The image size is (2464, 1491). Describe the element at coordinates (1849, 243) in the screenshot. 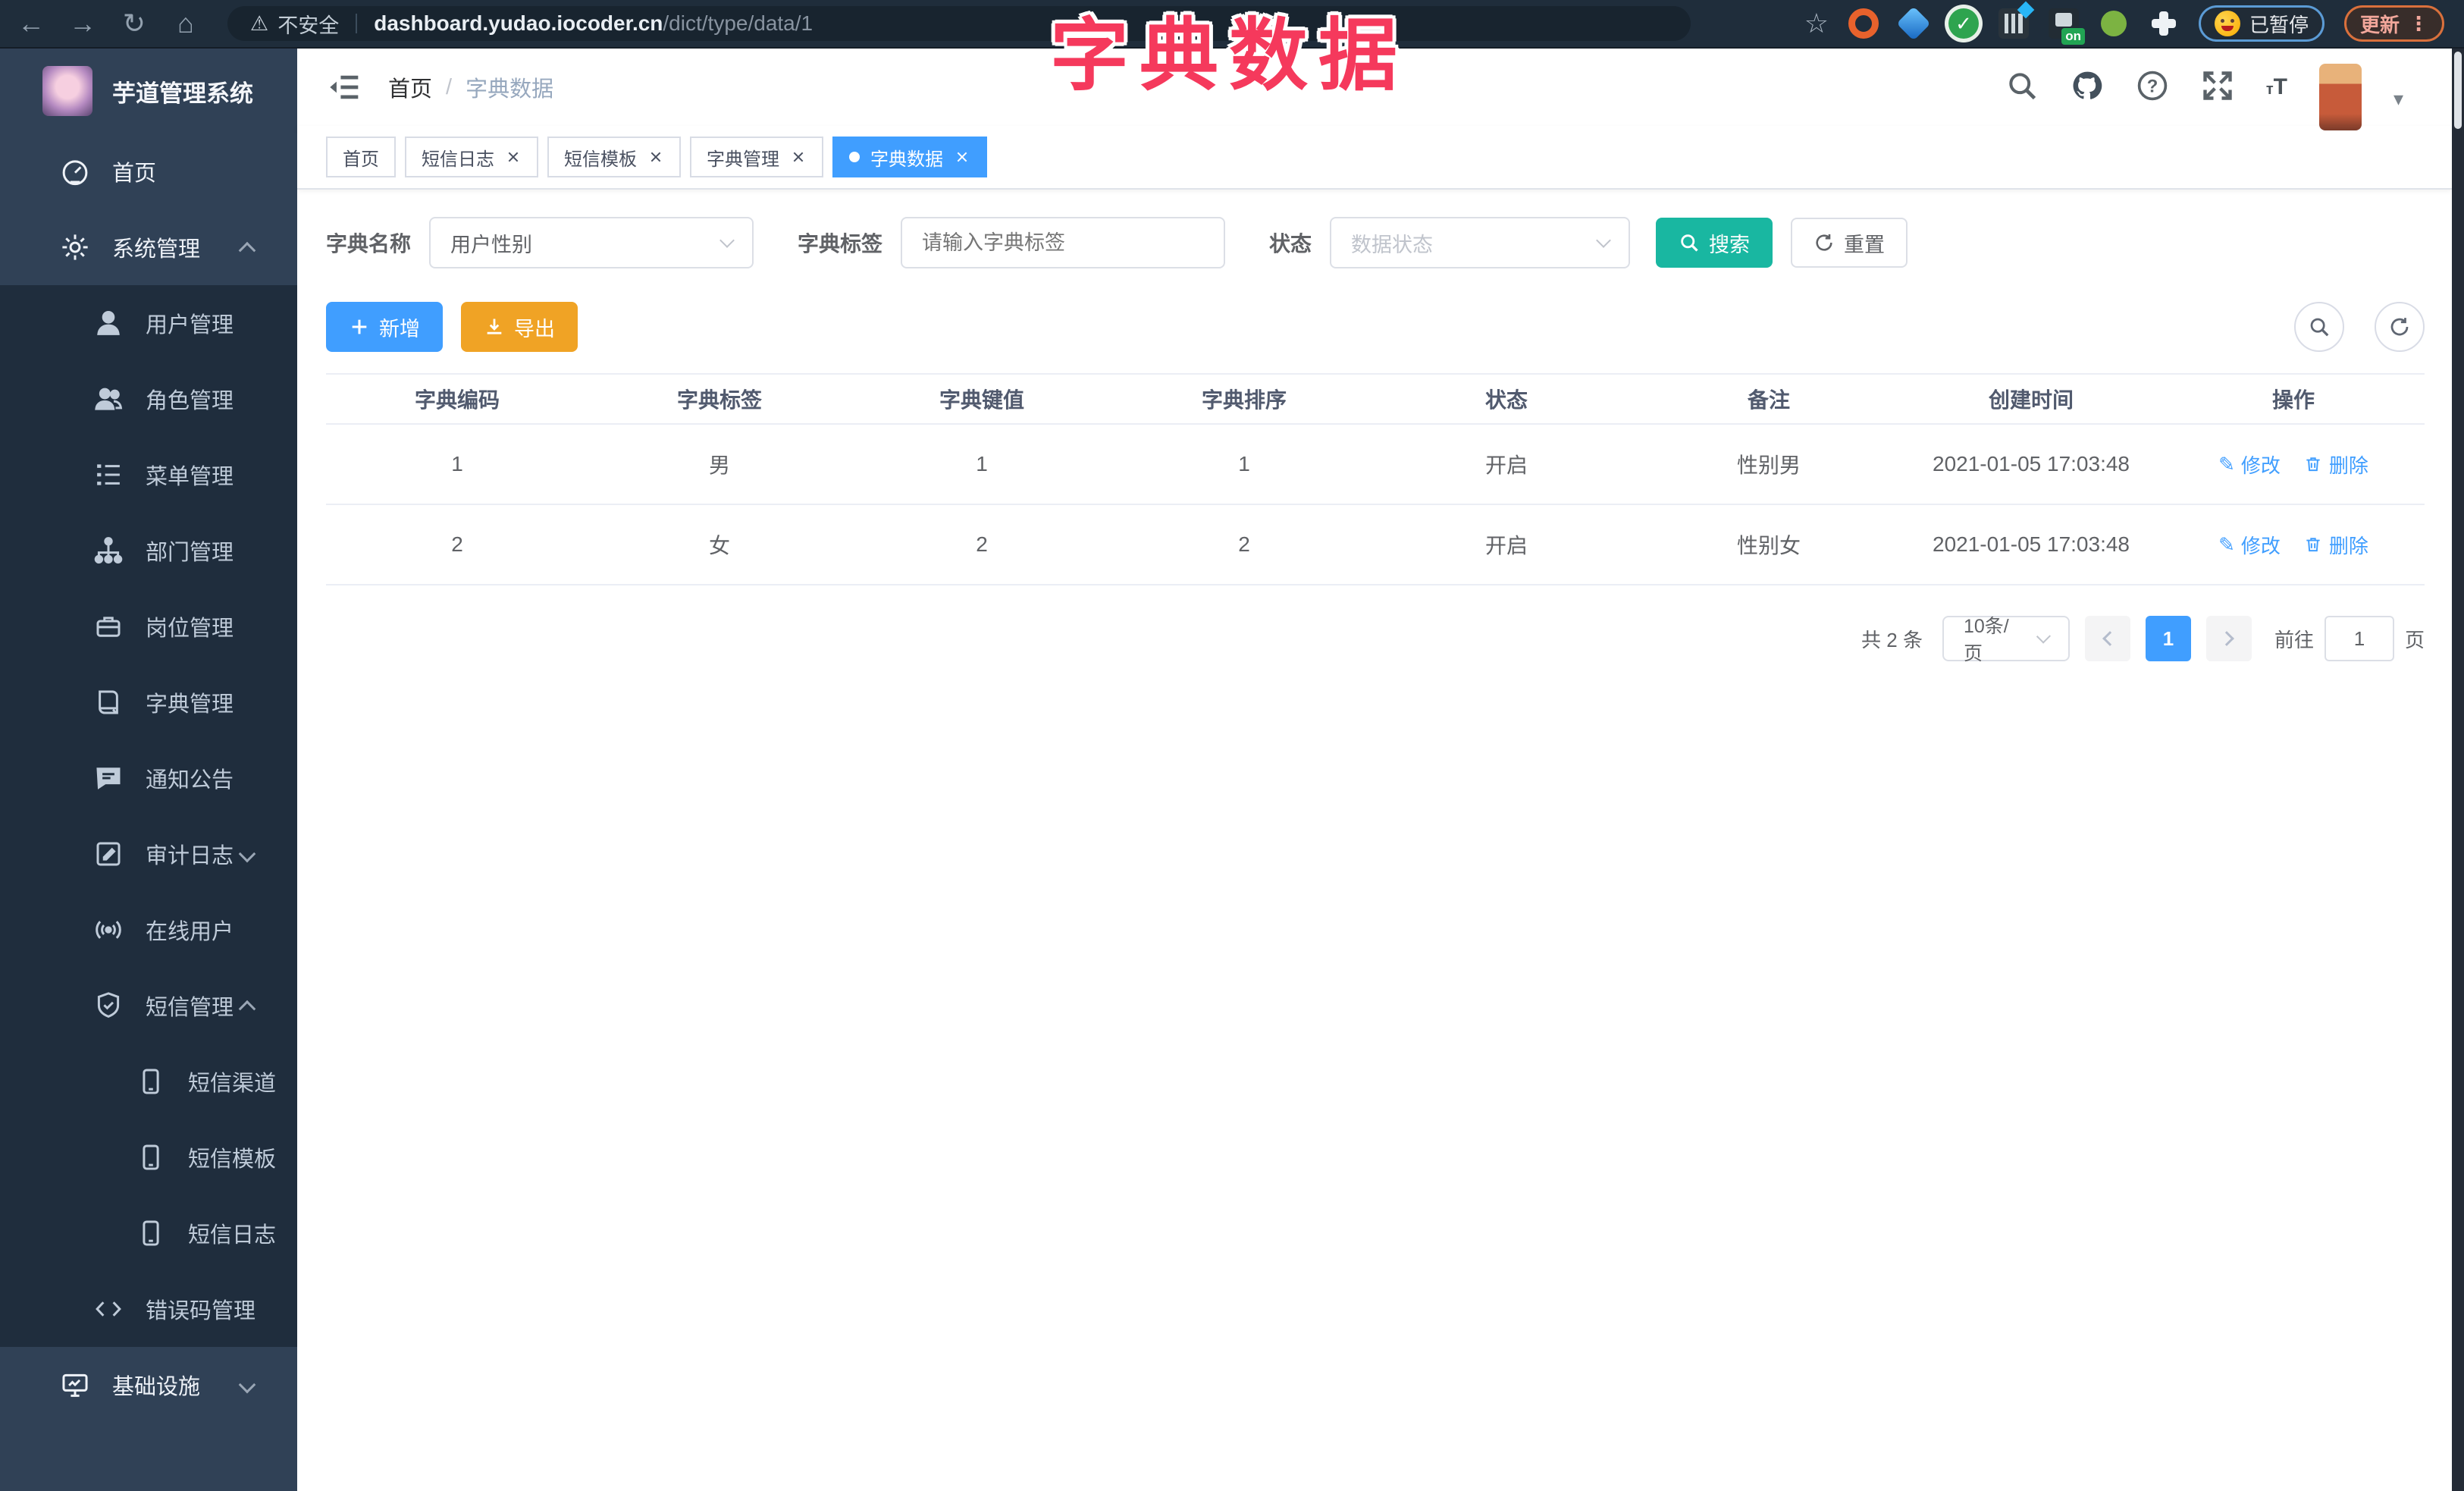

I see `reset-button: 重置` at that location.